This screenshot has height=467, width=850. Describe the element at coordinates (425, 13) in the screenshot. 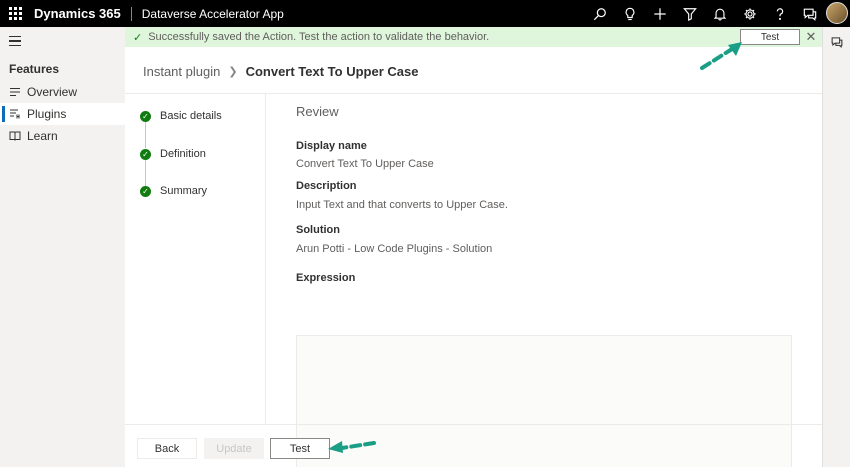

I see `top-bar: Dynamics 365 Dataverse Accelerator App` at that location.